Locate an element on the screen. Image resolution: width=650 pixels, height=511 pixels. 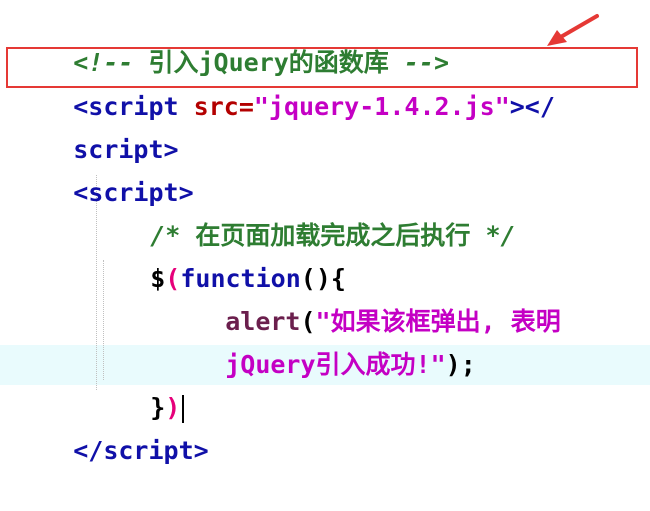
tag-close-bracket: ></ is located at coordinates (532, 106).